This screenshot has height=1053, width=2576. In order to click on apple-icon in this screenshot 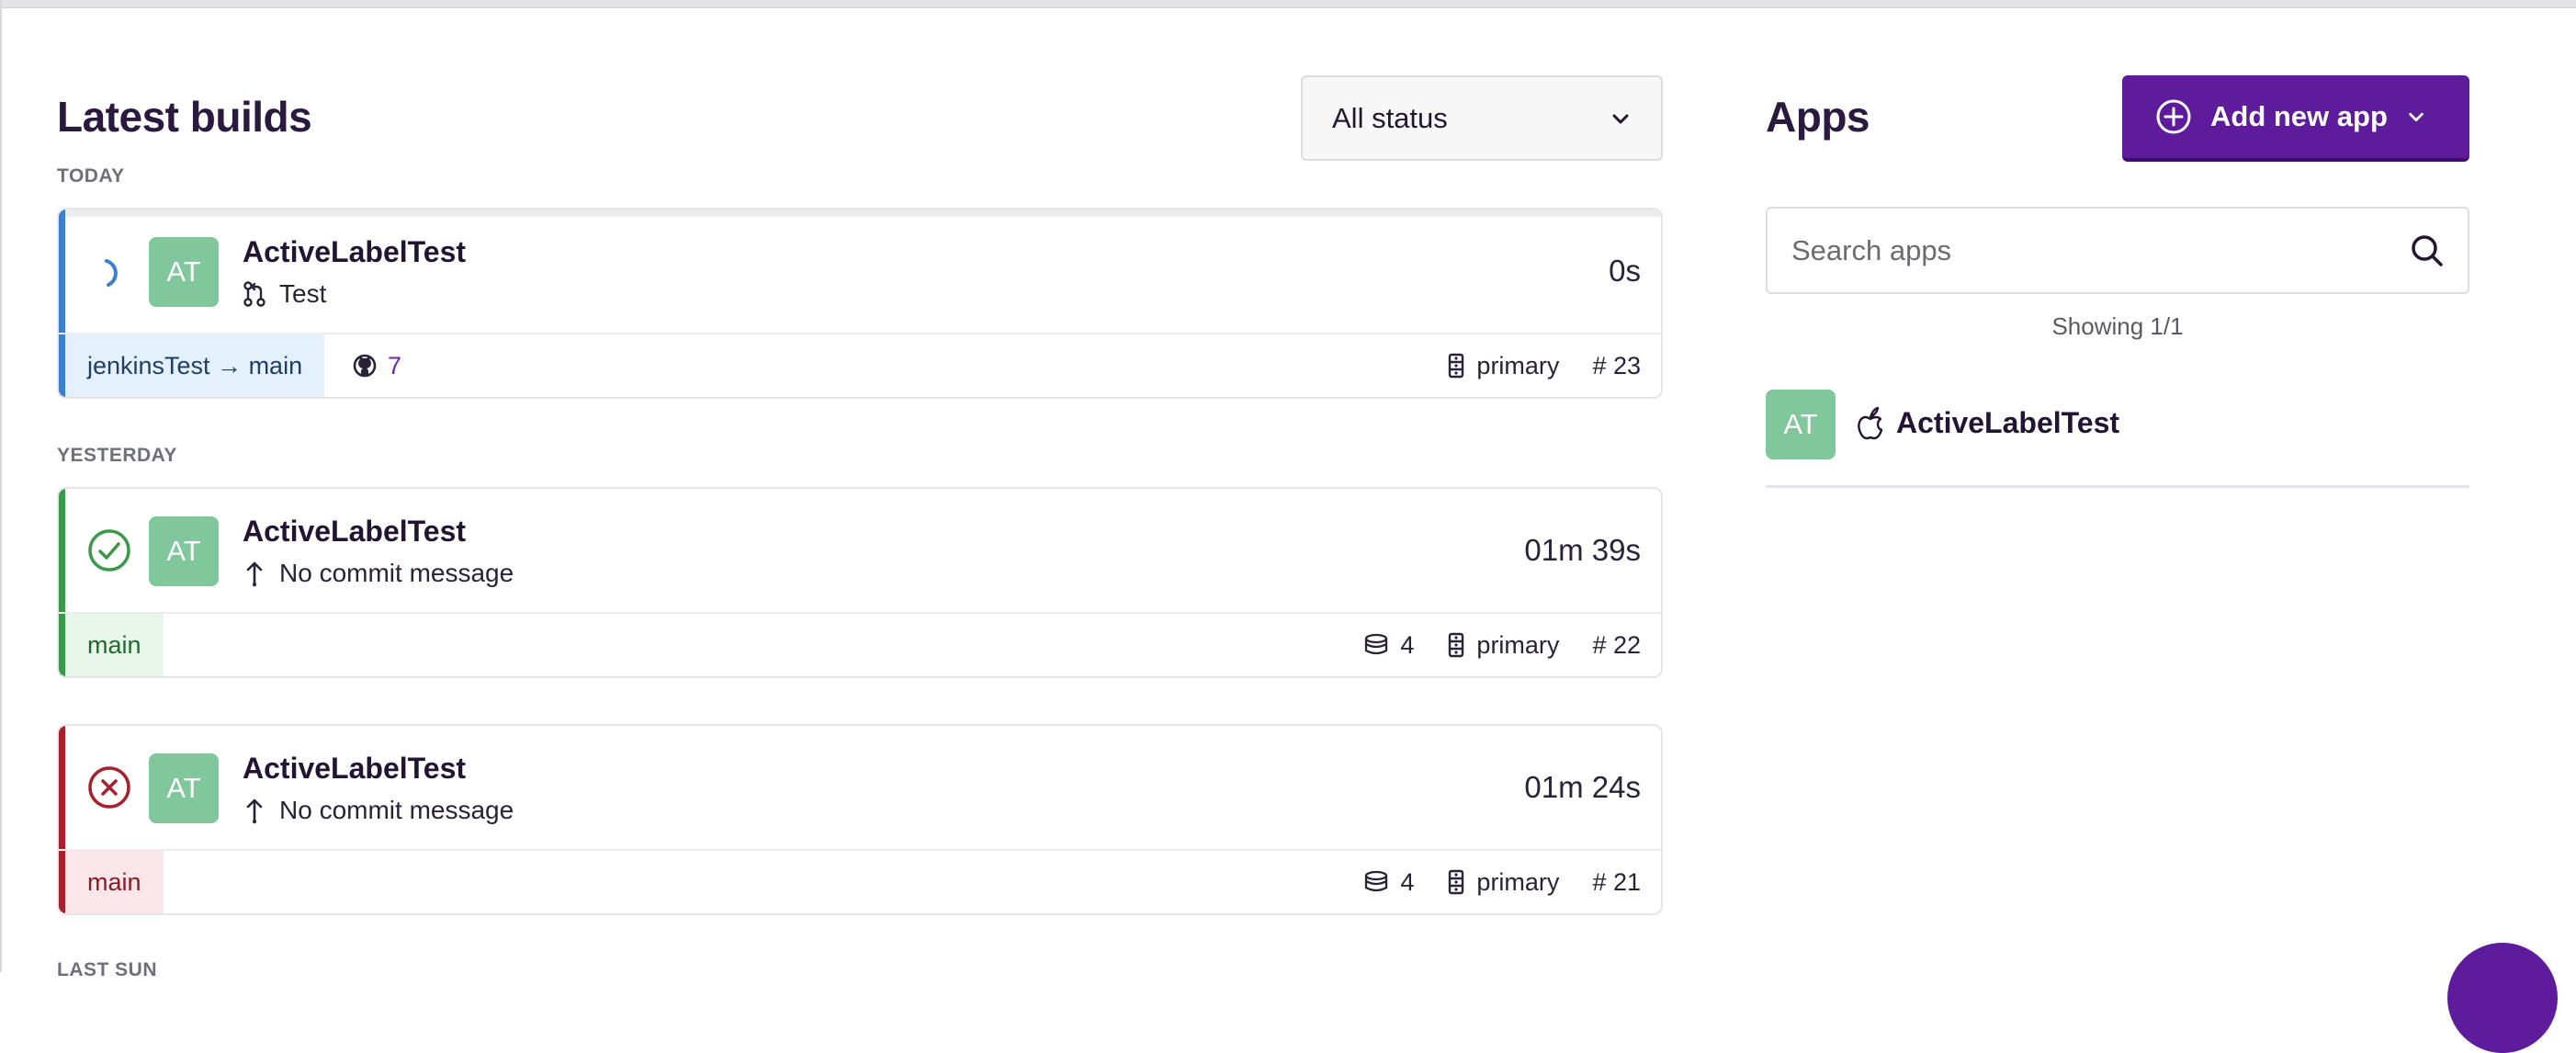, I will do `click(1870, 423)`.